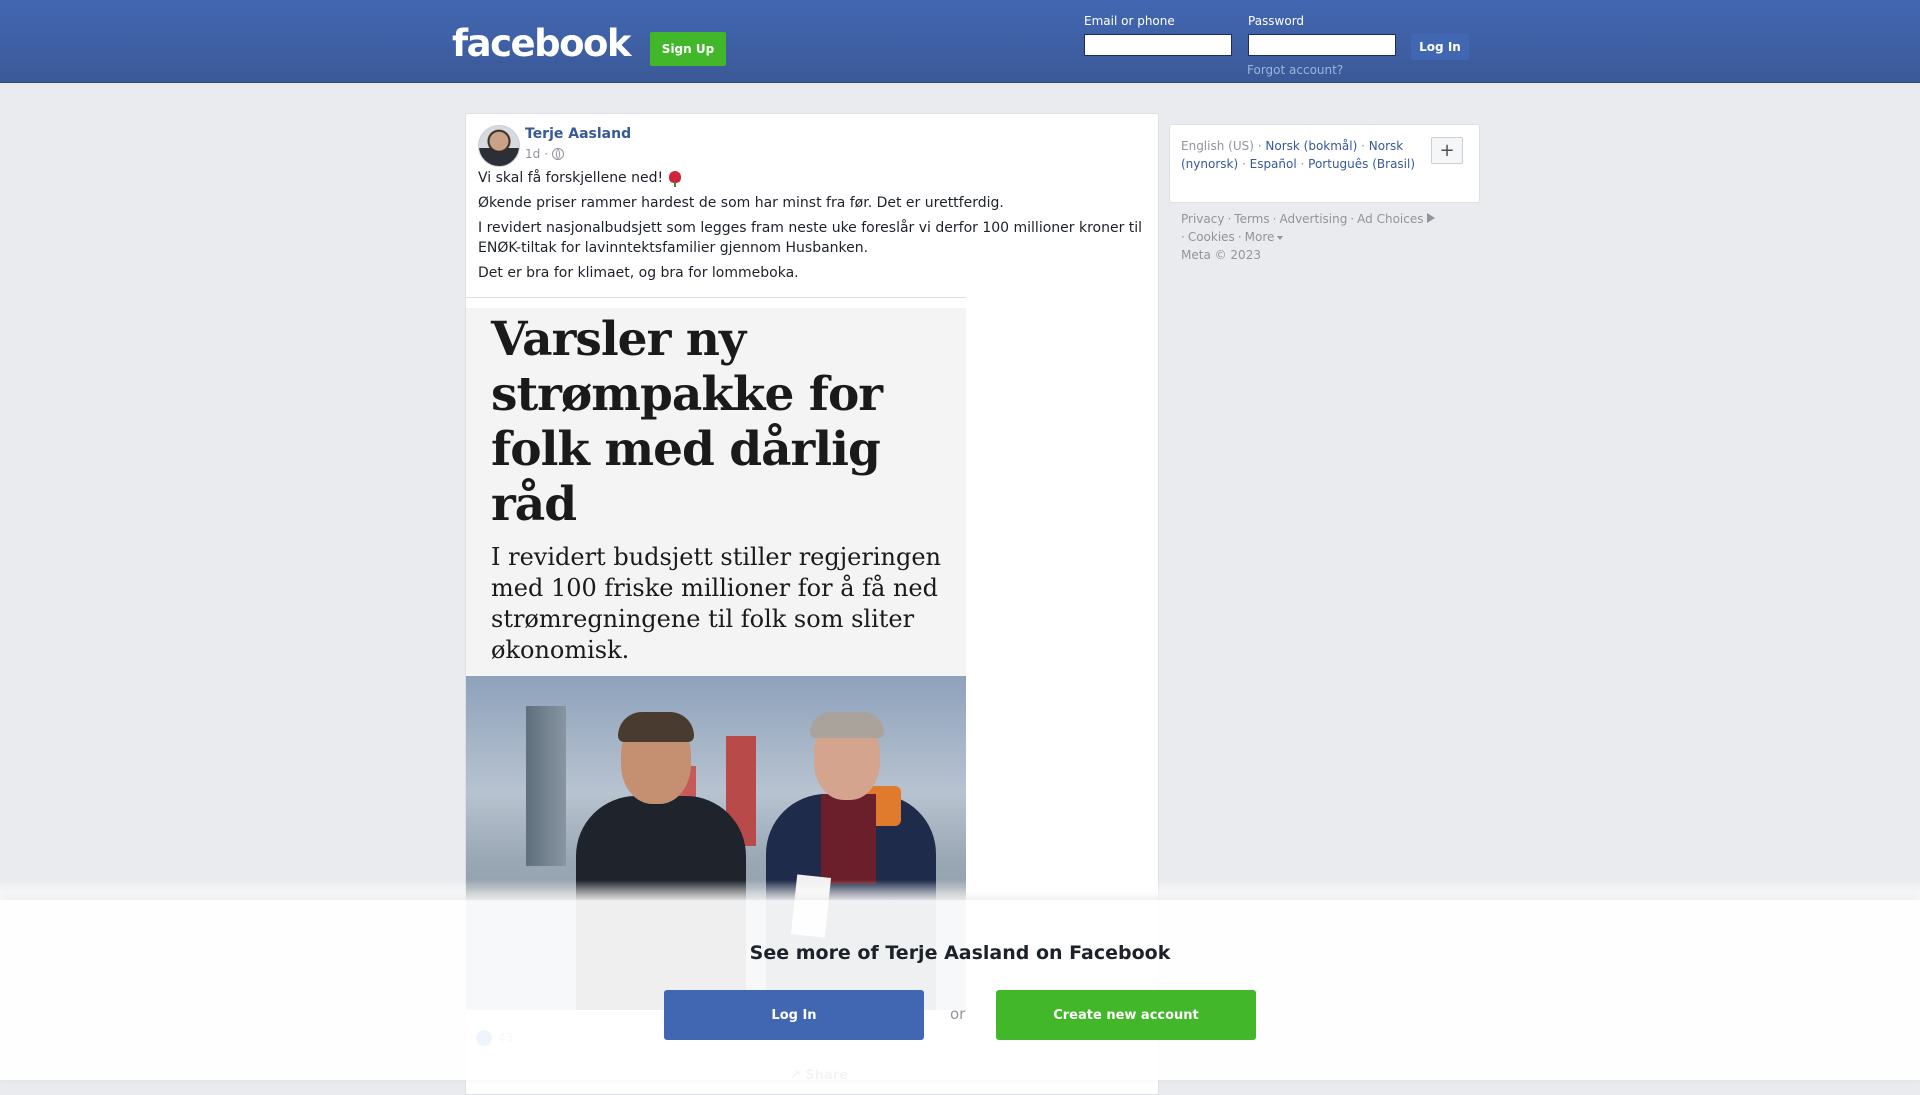  I want to click on footer-link-terms: Terms, so click(1251, 219).